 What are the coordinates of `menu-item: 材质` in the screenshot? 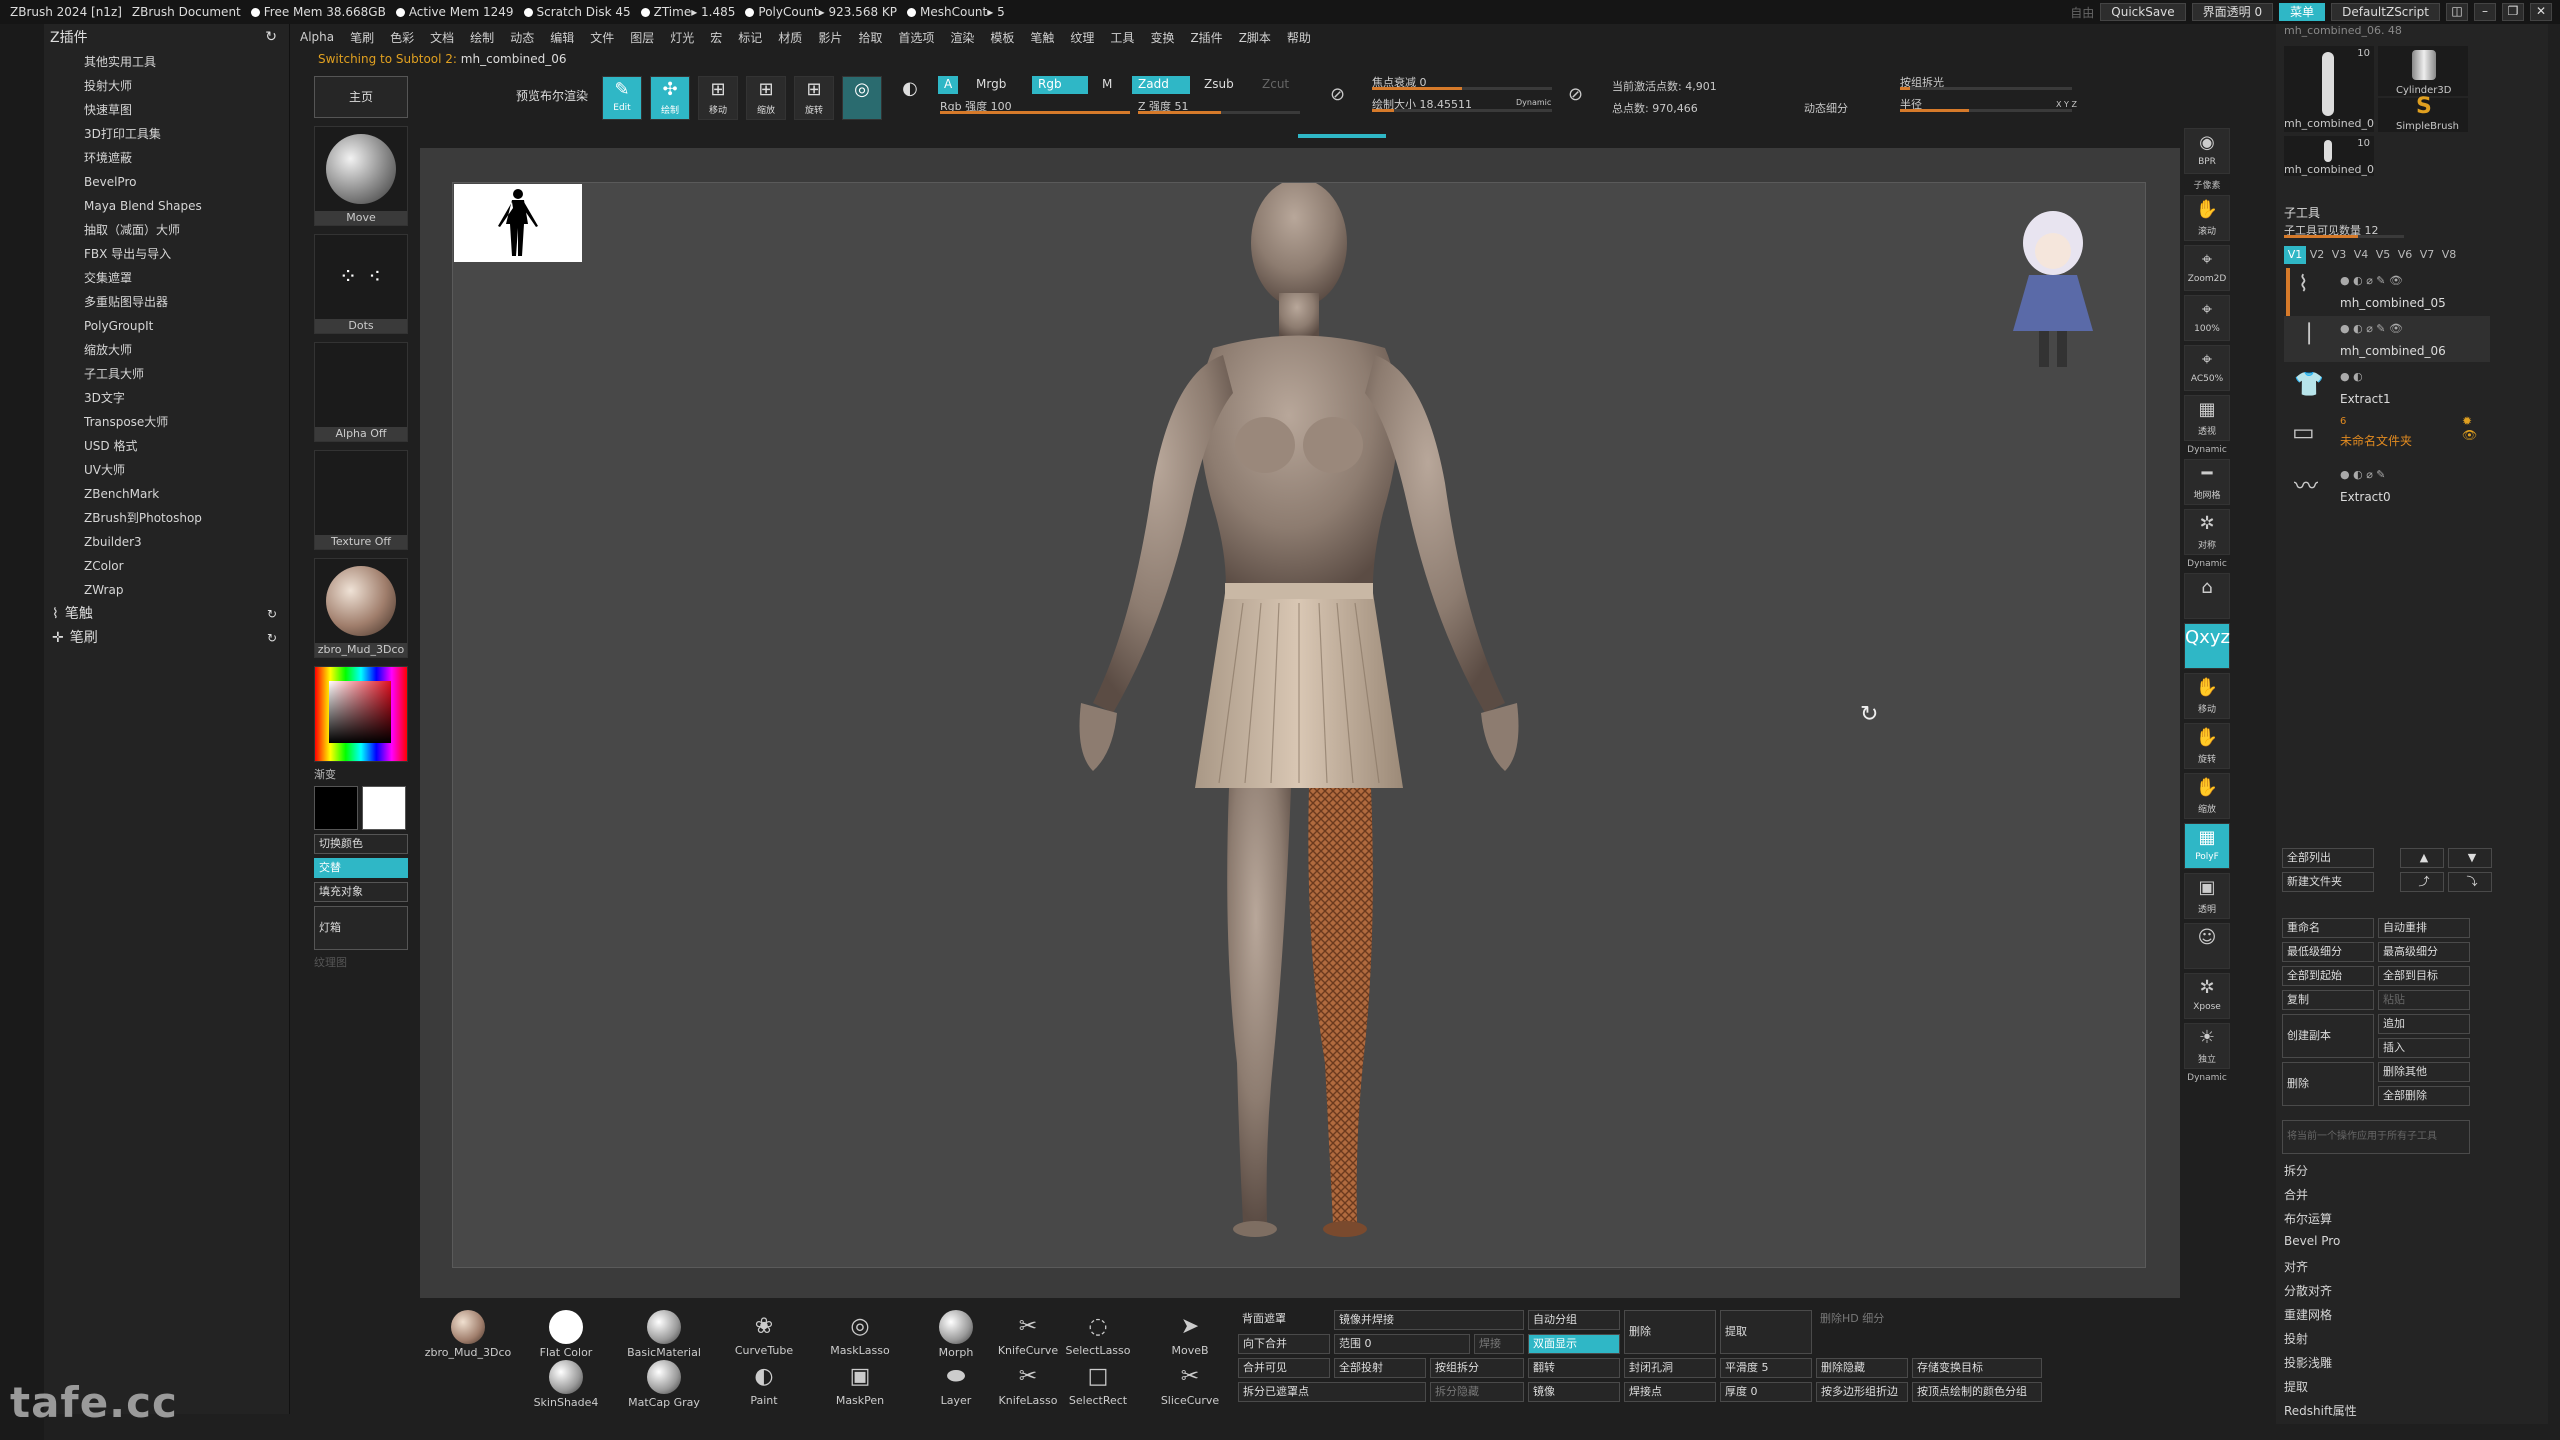 It's located at (790, 37).